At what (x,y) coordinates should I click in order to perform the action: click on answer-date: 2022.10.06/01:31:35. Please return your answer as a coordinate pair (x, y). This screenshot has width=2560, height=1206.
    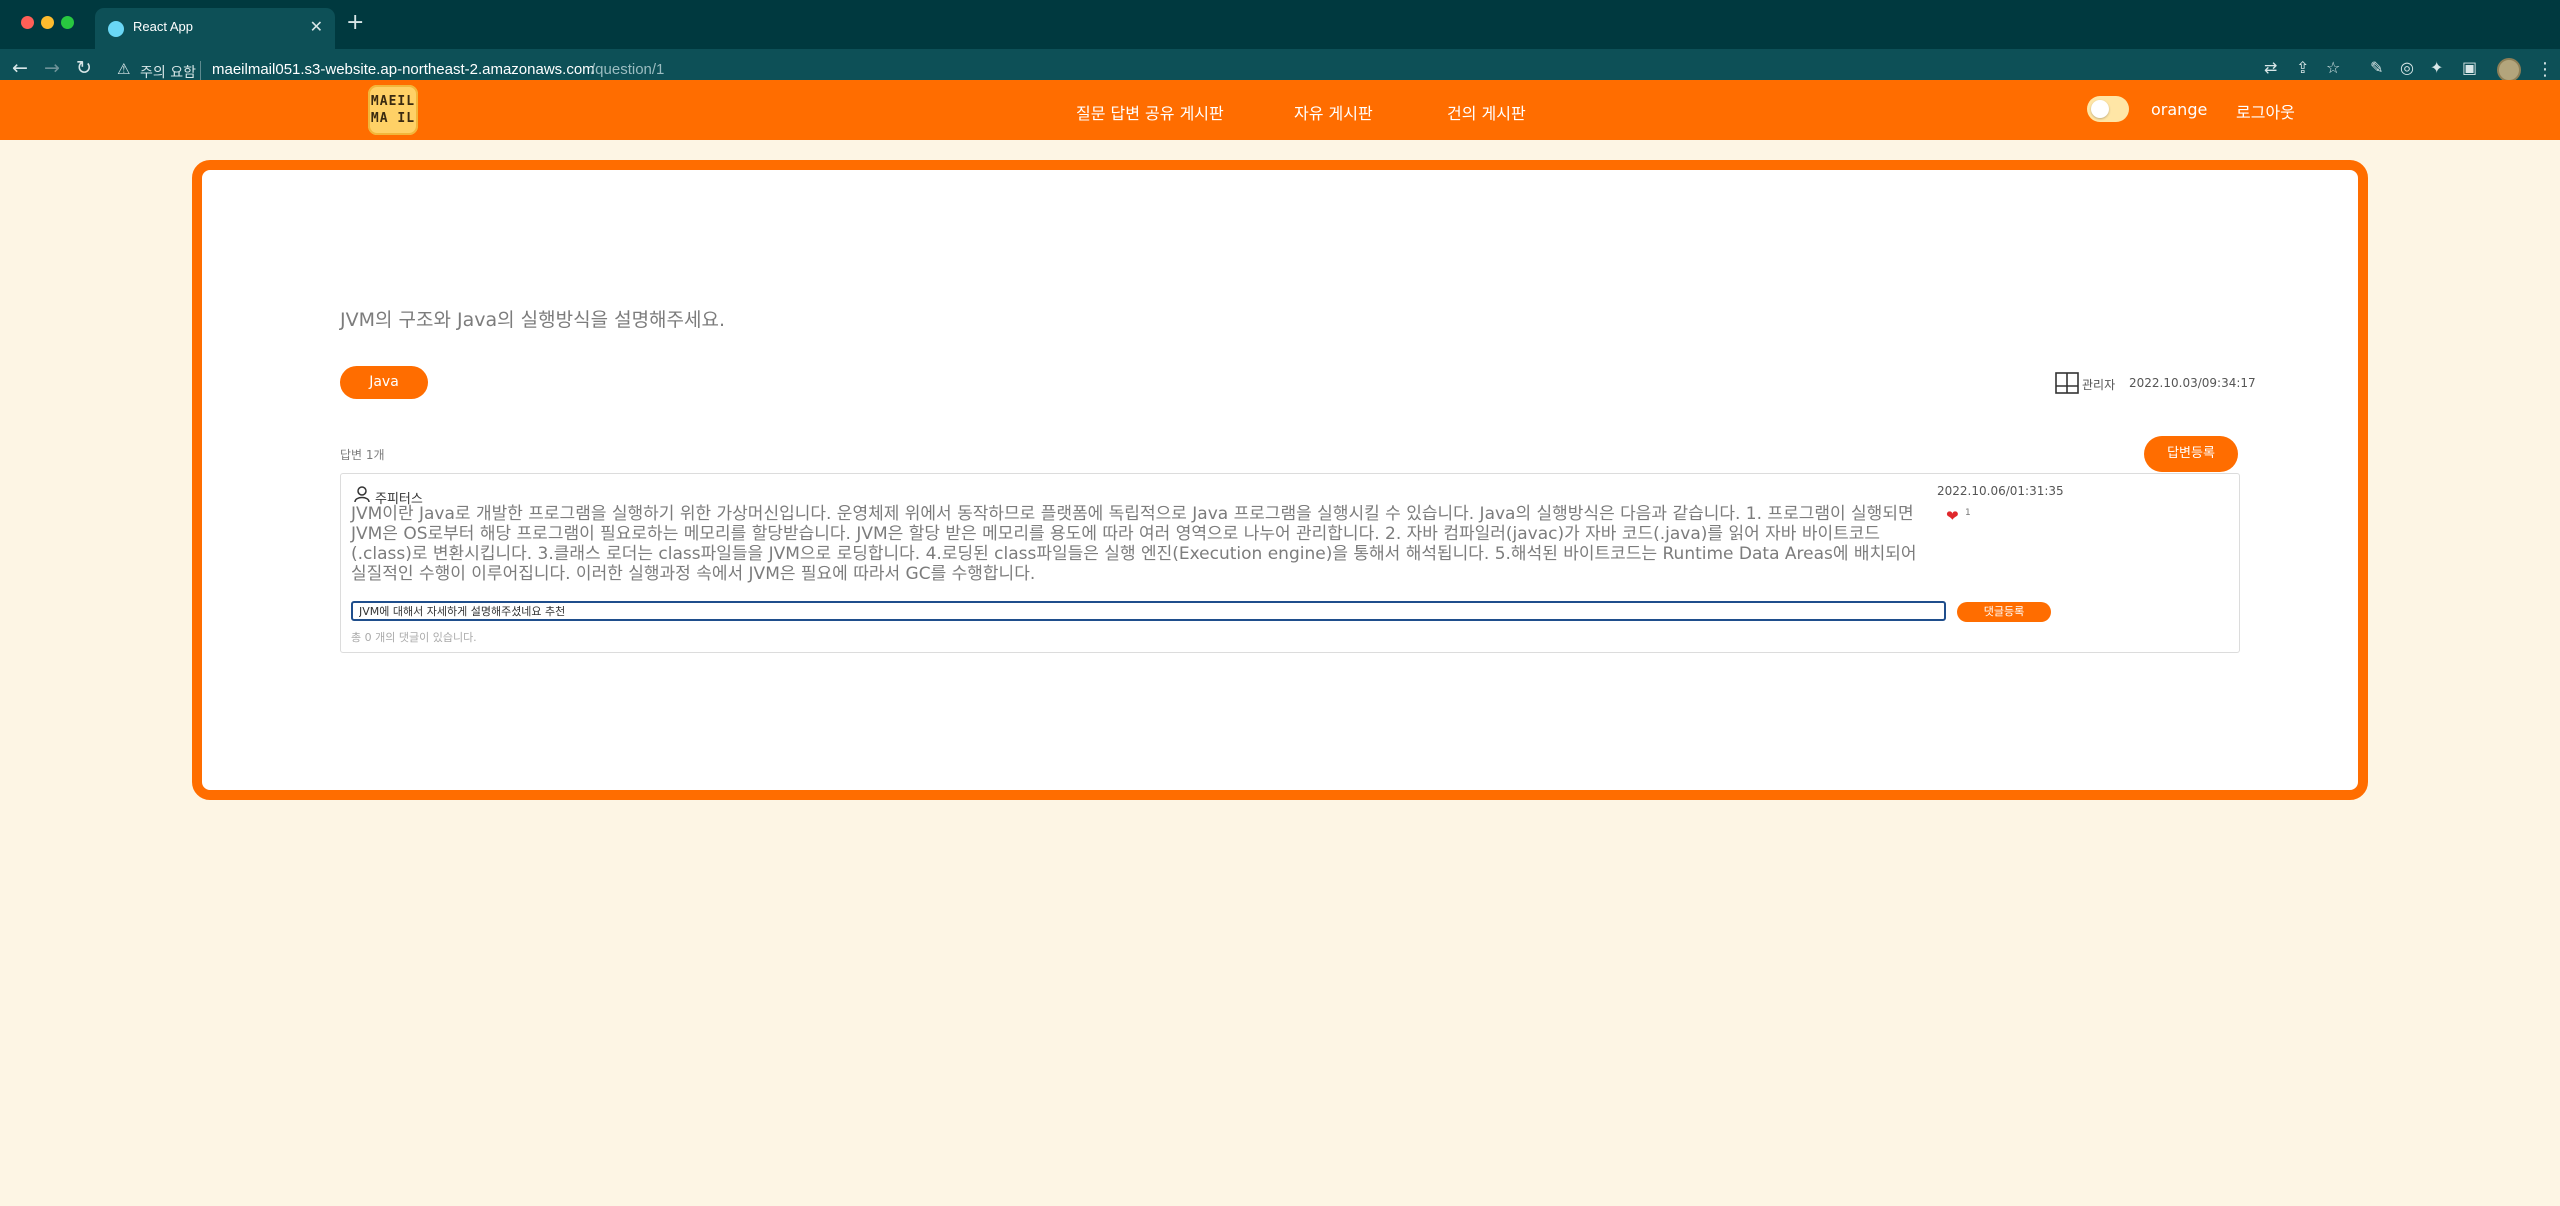
    Looking at the image, I should click on (2000, 491).